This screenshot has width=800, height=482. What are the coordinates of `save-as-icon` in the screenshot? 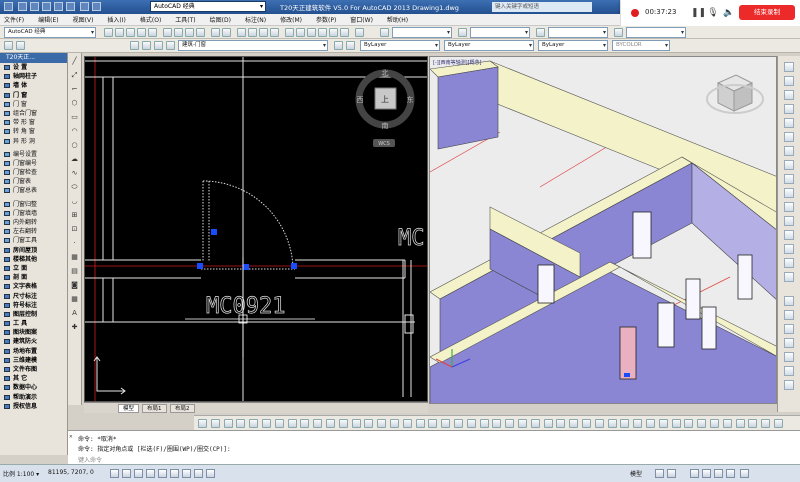 It's located at (58, 6).